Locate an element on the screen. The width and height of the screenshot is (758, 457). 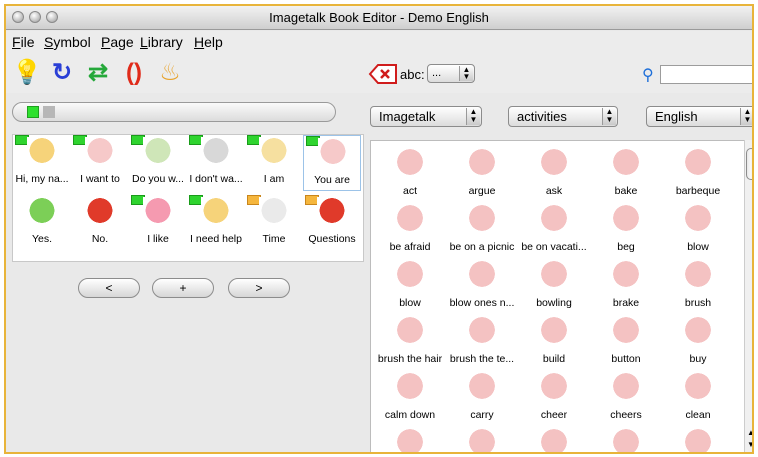
page-symbol-cell: Yes. is located at coordinates (42, 223).